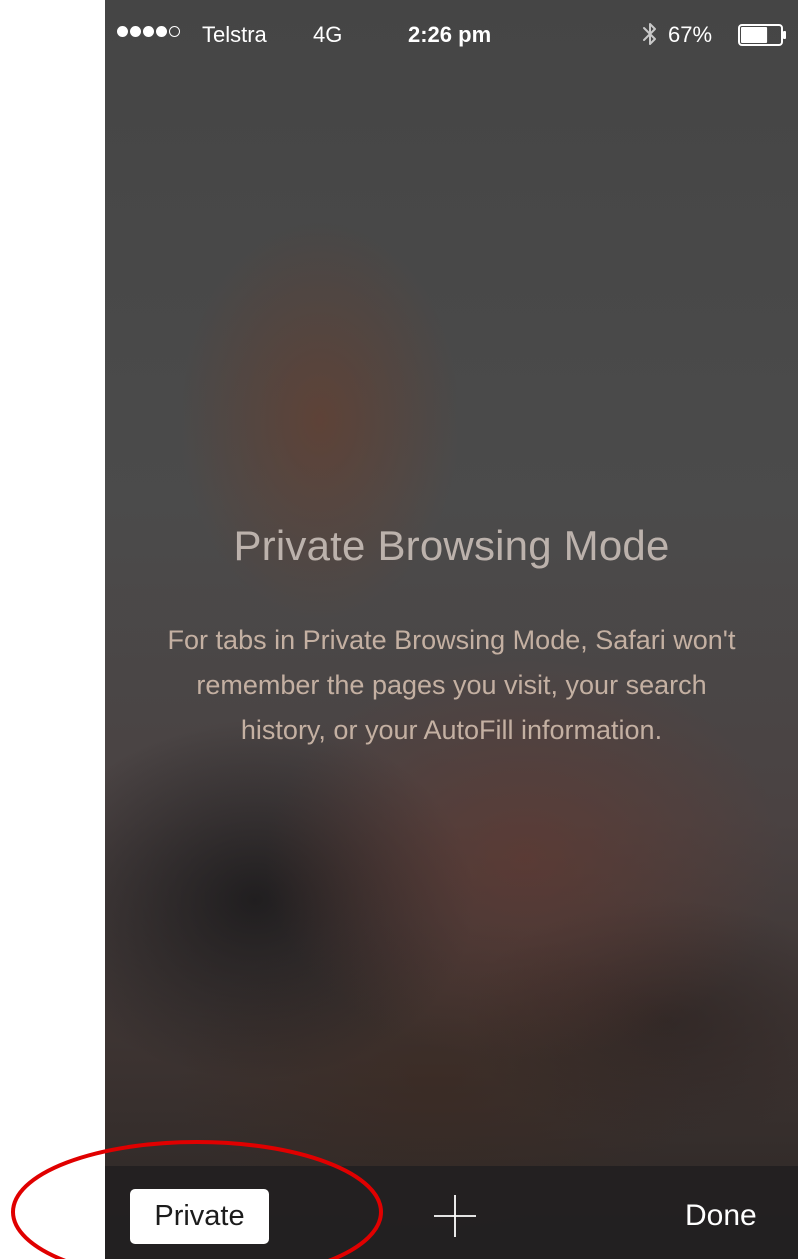 This screenshot has width=798, height=1259. What do you see at coordinates (451, 545) in the screenshot?
I see `private-mode-title: Private Browsing Mode` at bounding box center [451, 545].